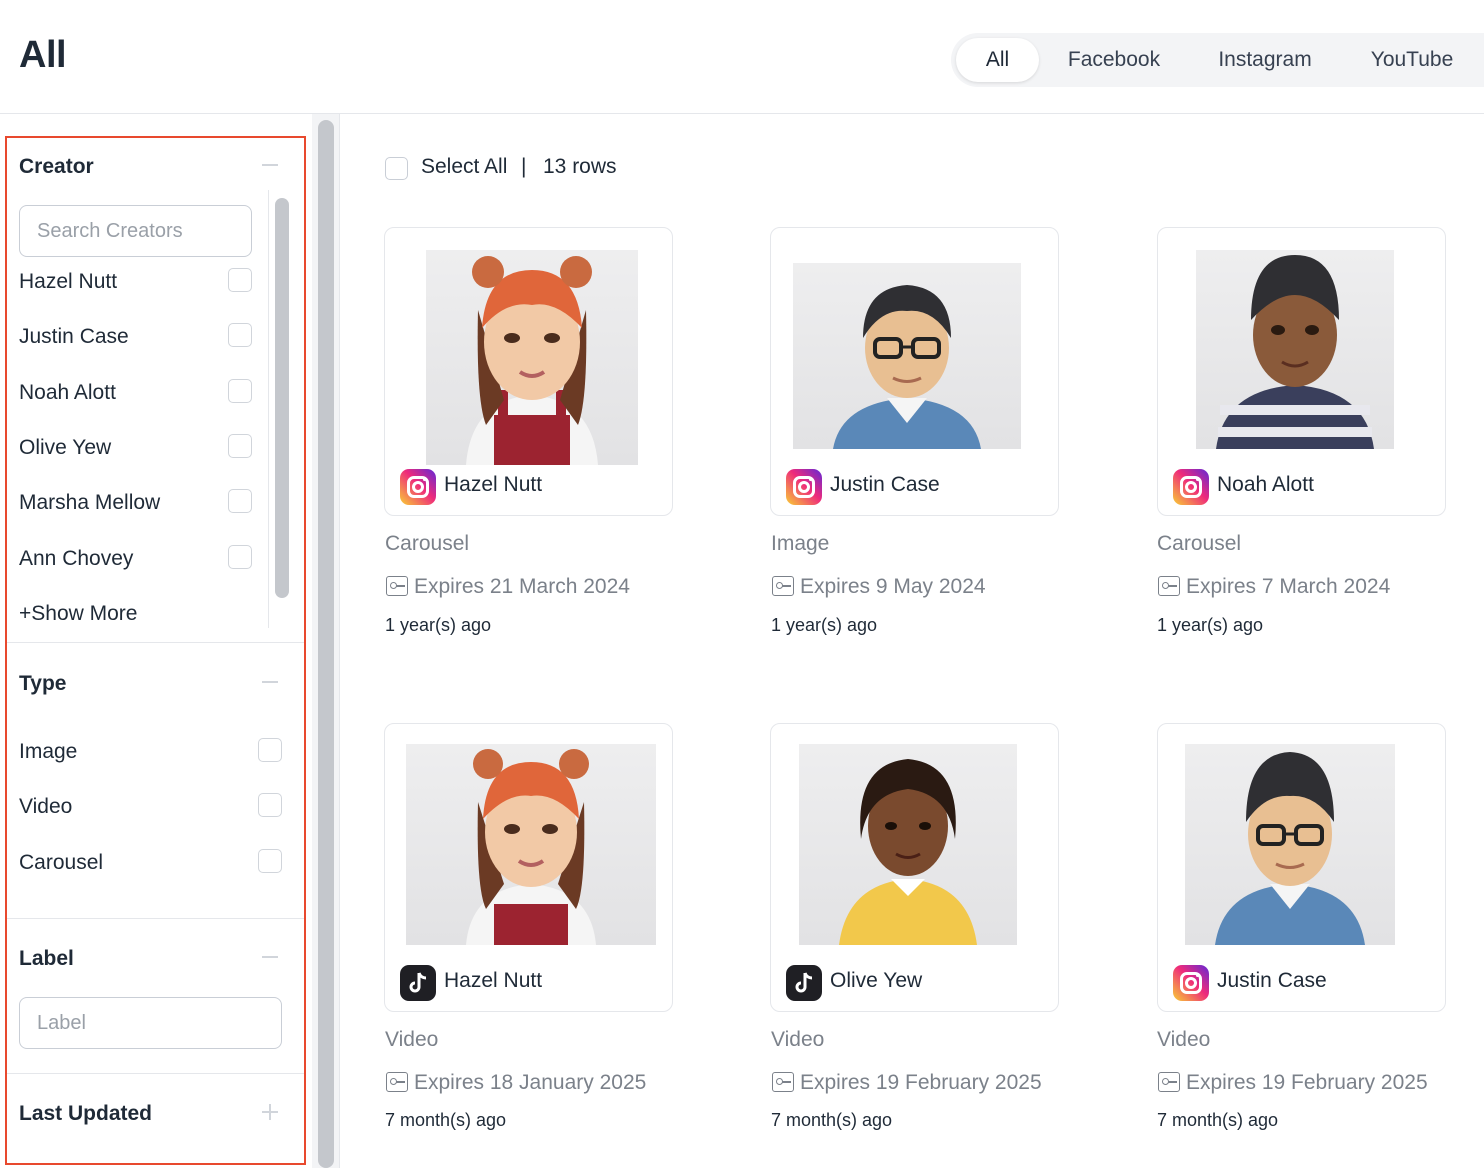  What do you see at coordinates (68, 281) in the screenshot?
I see `creator-filter-label: Hazel Nutt` at bounding box center [68, 281].